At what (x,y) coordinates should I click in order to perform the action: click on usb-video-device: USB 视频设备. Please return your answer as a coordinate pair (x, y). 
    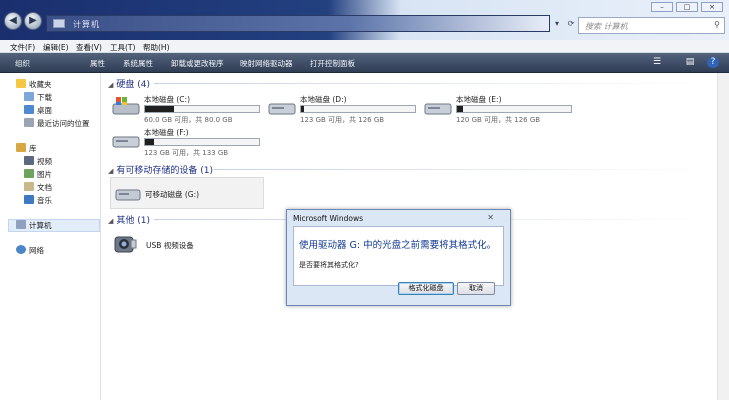
    Looking at the image, I should click on (172, 245).